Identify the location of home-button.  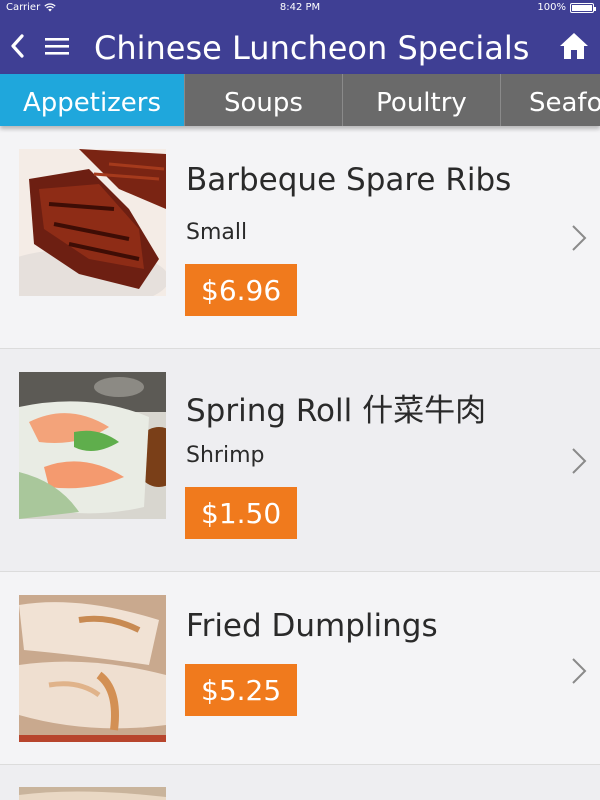
(574, 46).